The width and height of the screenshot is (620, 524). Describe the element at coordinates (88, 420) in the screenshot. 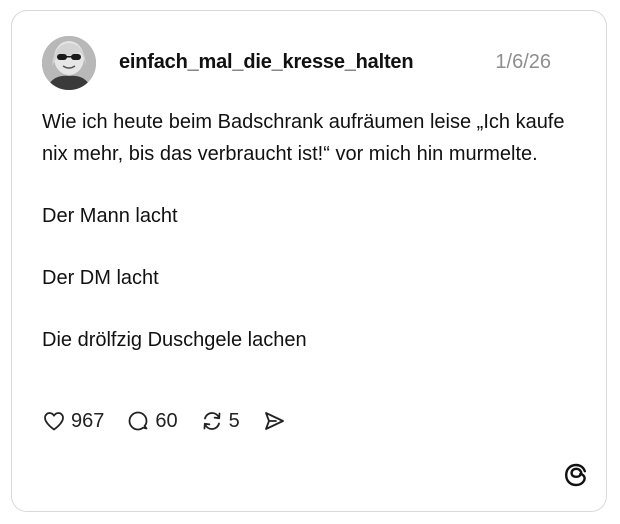

I see `like-count: 967` at that location.